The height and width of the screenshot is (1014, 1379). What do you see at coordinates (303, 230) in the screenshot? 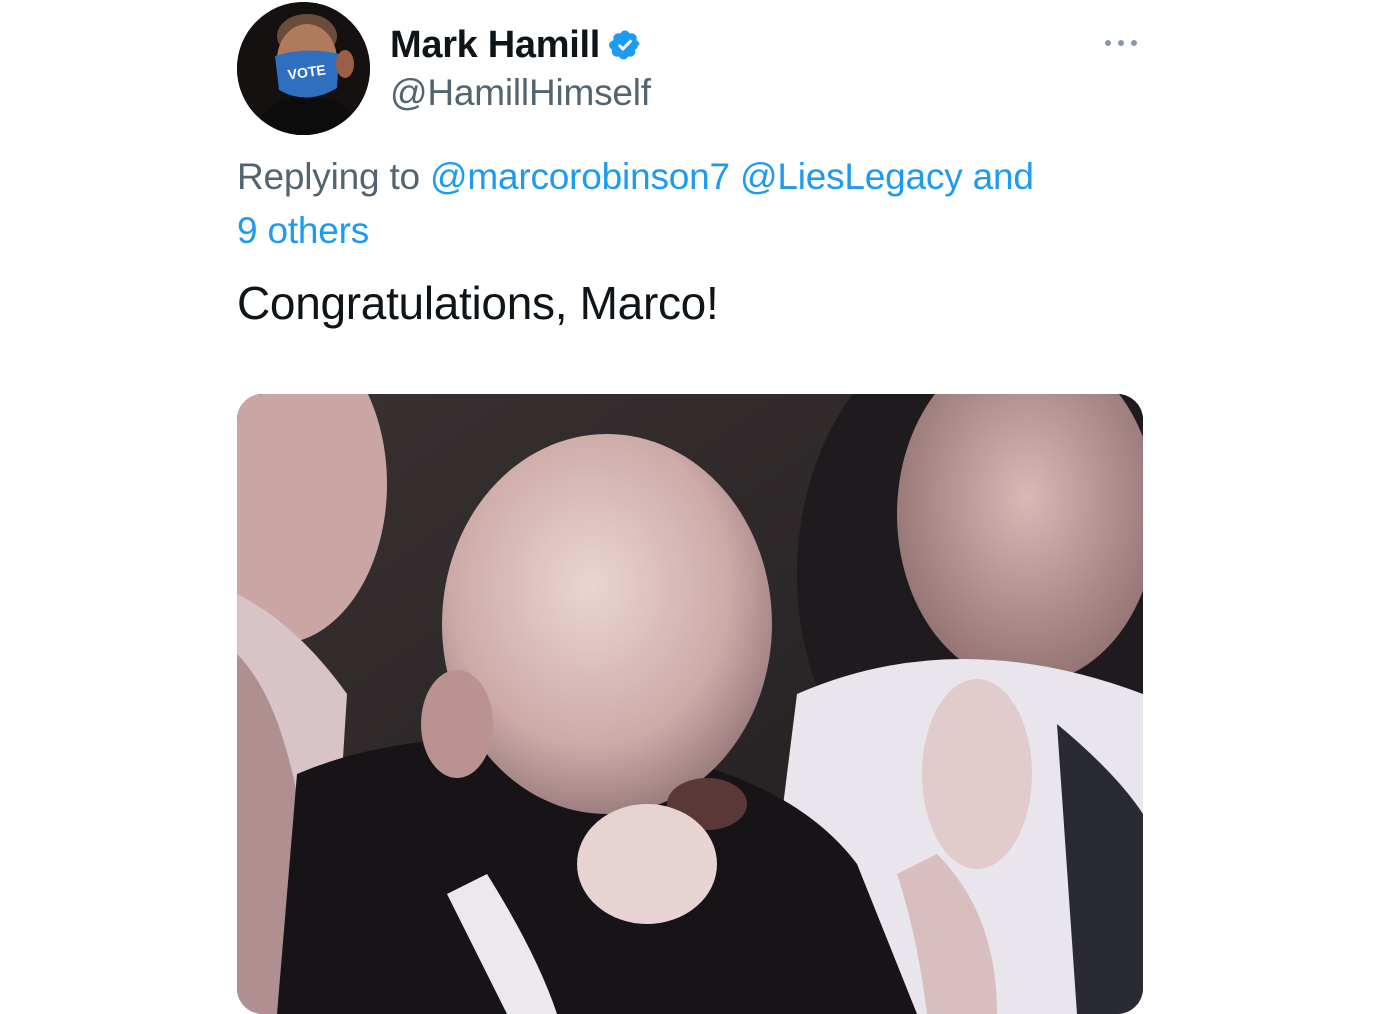
I see `others-link: 9 others` at bounding box center [303, 230].